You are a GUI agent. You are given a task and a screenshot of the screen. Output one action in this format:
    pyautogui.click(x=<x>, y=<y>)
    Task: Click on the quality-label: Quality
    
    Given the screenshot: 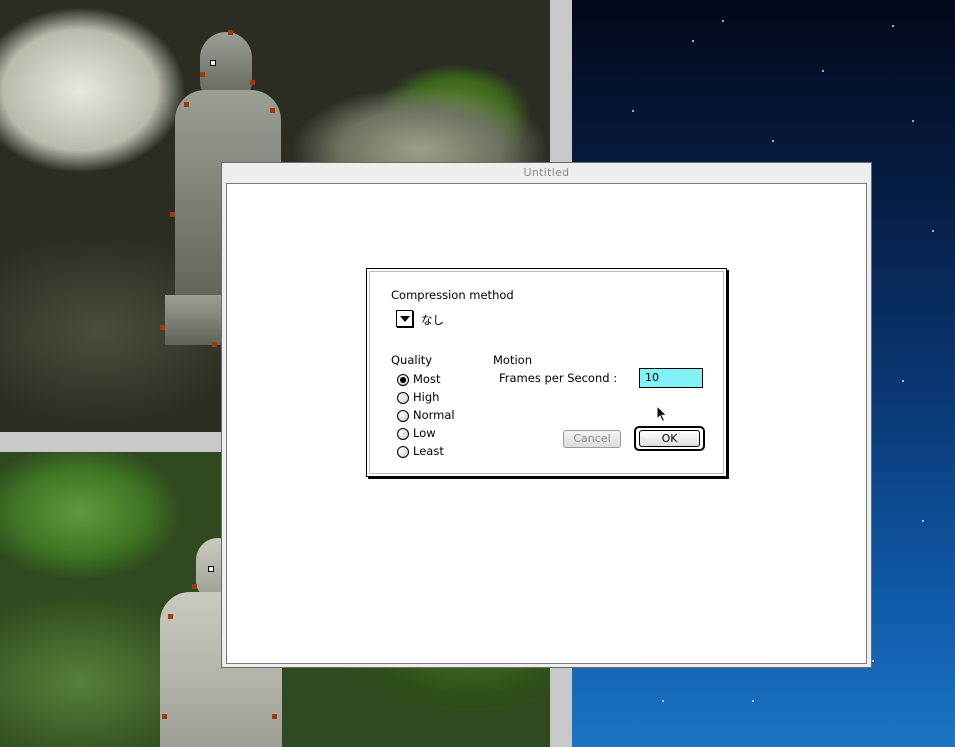 What is the action you would take?
    pyautogui.click(x=412, y=360)
    